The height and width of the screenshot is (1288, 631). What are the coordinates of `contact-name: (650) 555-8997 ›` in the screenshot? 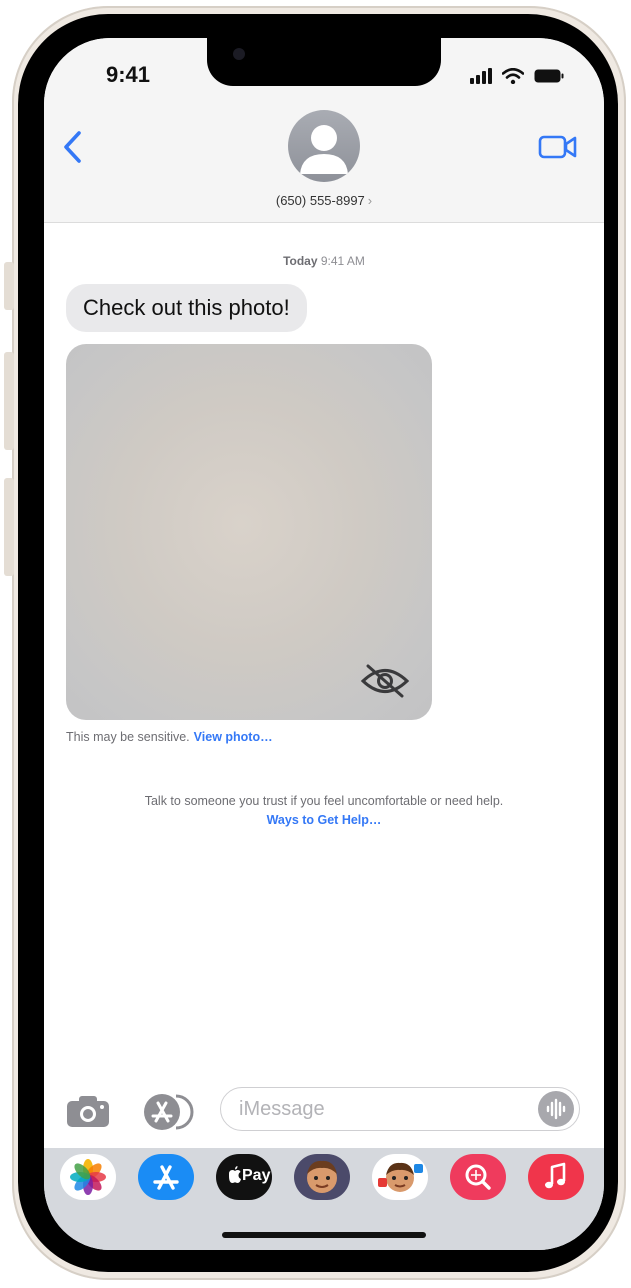 It's located at (324, 200).